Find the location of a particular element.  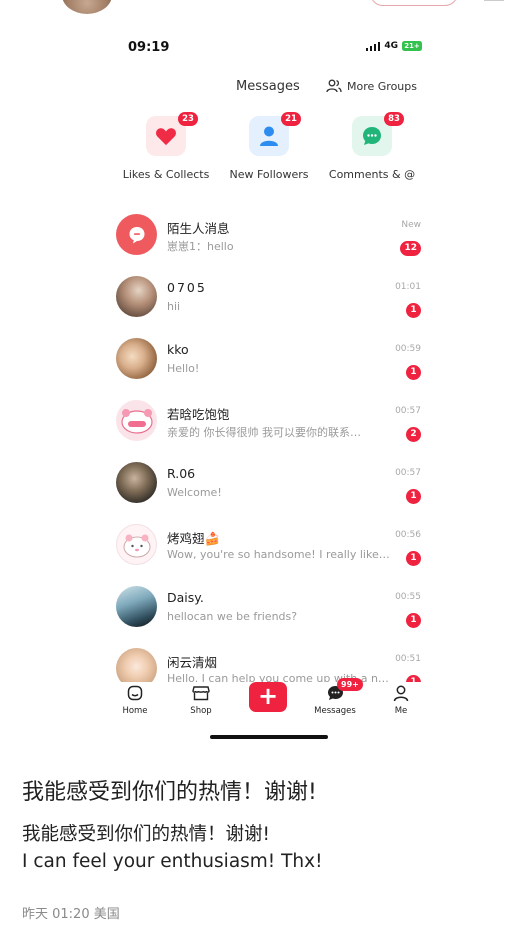

post-title: 我能感受到你们的热情！谢谢! is located at coordinates (169, 792).